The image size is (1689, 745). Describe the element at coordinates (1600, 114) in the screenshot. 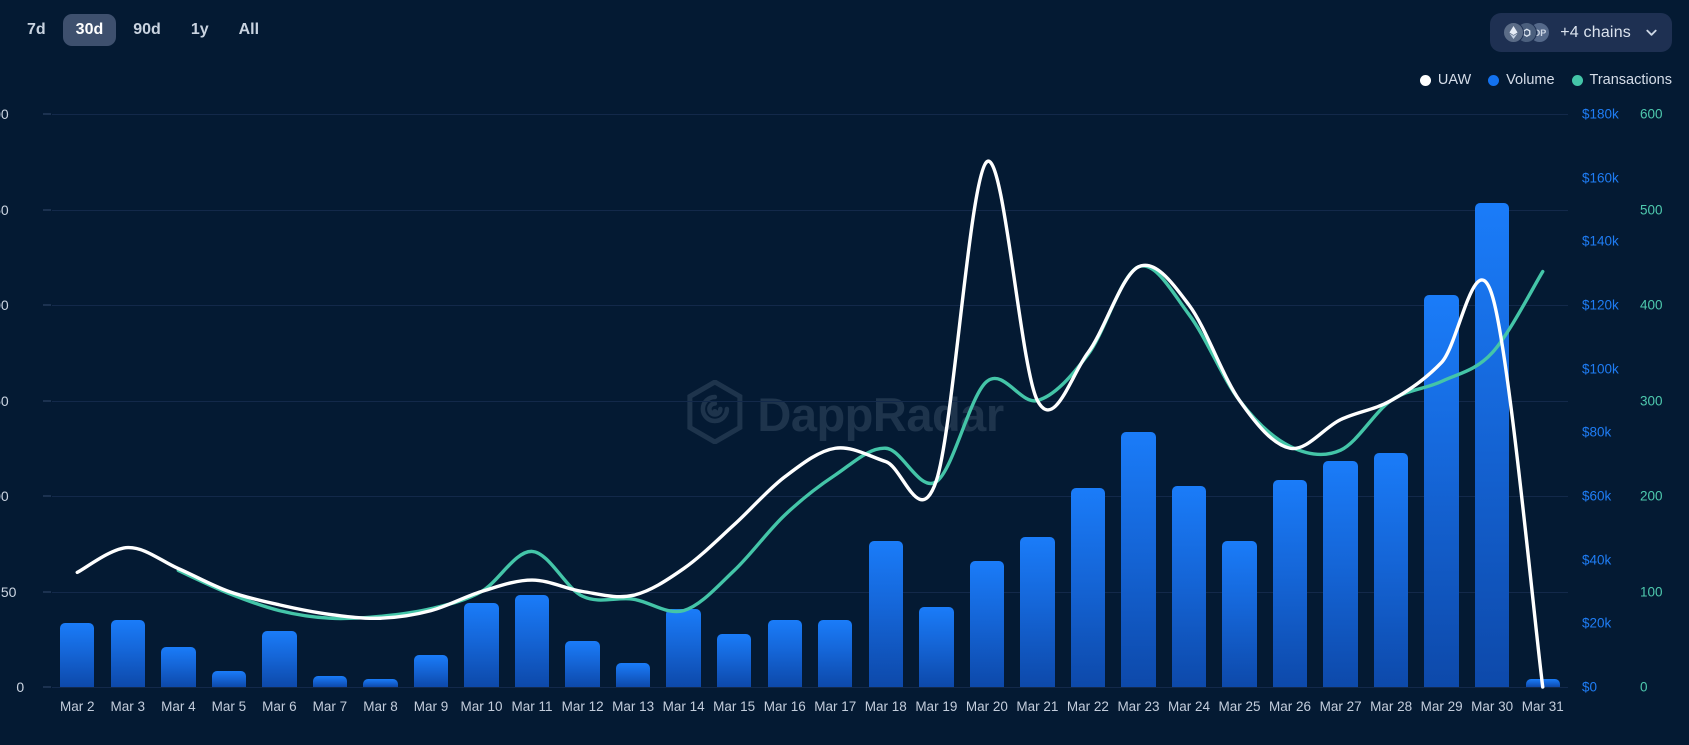

I see `y-axis-volume-tick-label: $180k` at that location.